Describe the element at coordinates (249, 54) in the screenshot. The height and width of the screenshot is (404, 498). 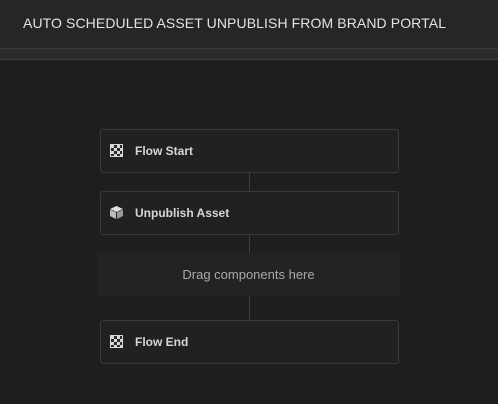
I see `header-divider` at that location.